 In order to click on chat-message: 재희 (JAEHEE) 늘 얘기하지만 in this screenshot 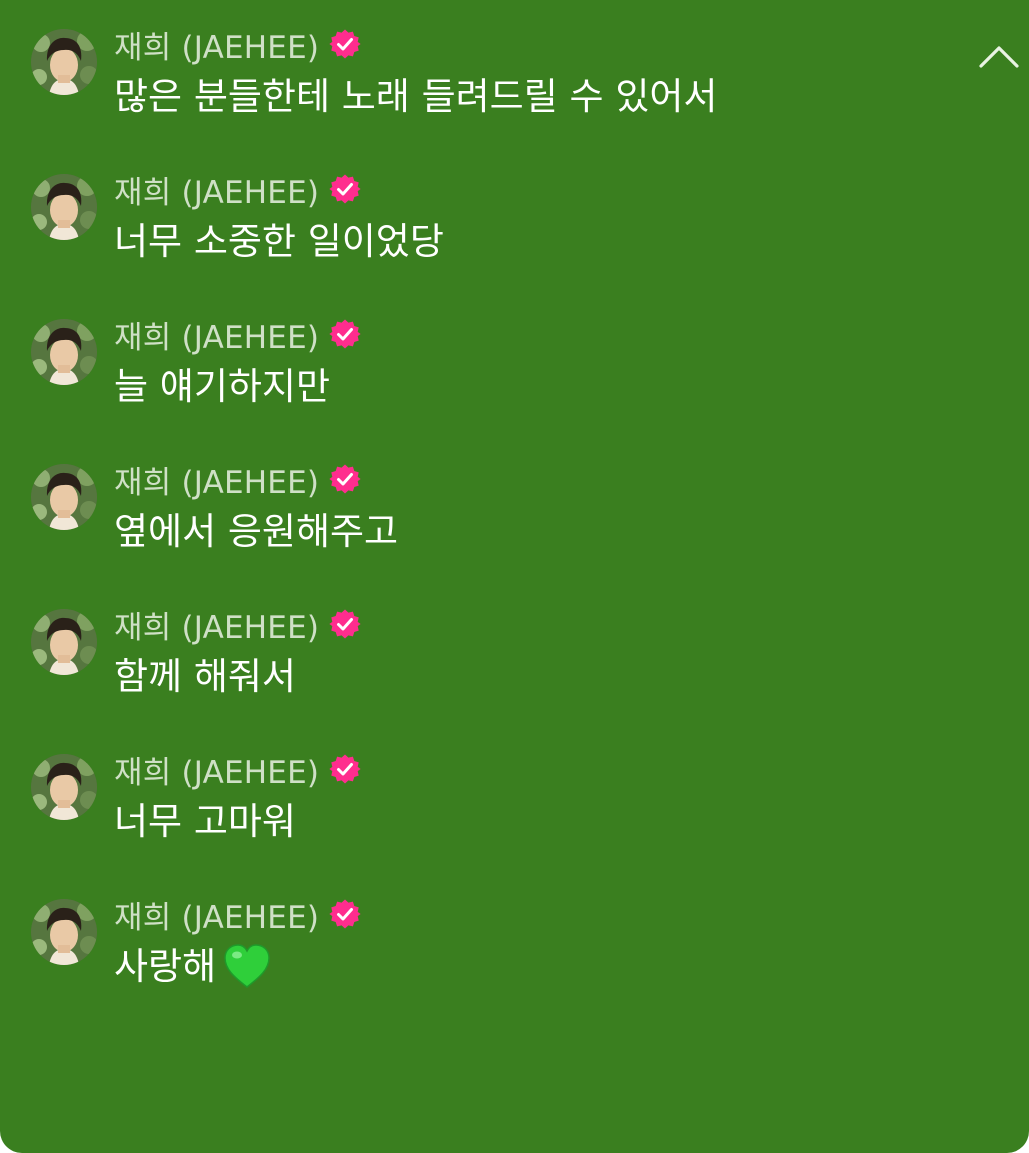, I will do `click(514, 386)`.